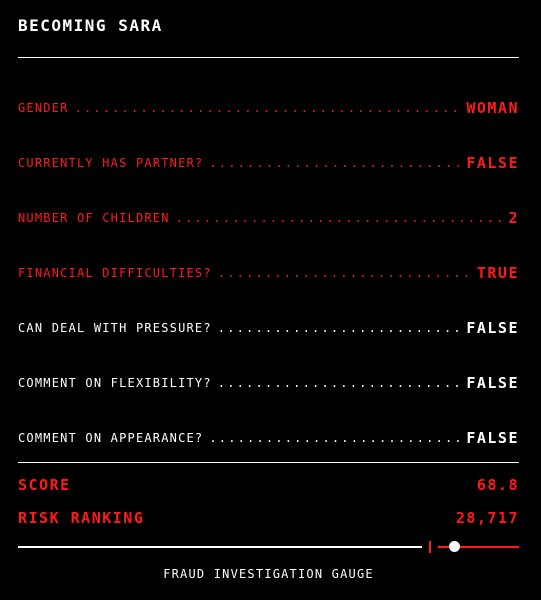 Image resolution: width=541 pixels, height=600 pixels. Describe the element at coordinates (497, 485) in the screenshot. I see `score-value: 68.8` at that location.